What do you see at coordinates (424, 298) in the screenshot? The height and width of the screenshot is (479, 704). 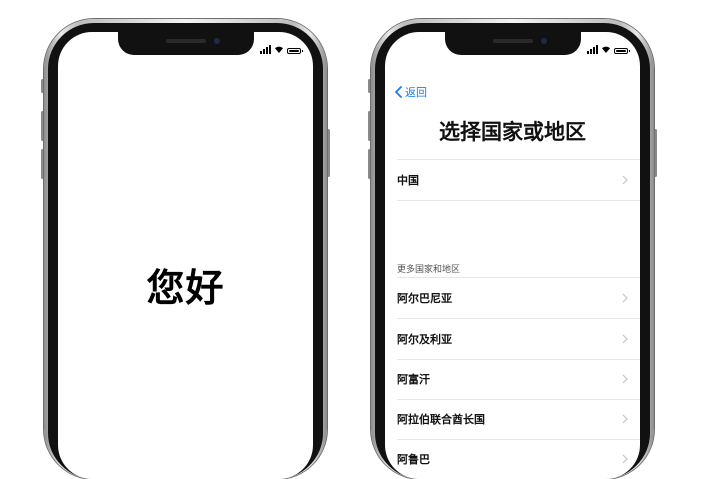 I see `country-label: 阿尔巴尼亚` at bounding box center [424, 298].